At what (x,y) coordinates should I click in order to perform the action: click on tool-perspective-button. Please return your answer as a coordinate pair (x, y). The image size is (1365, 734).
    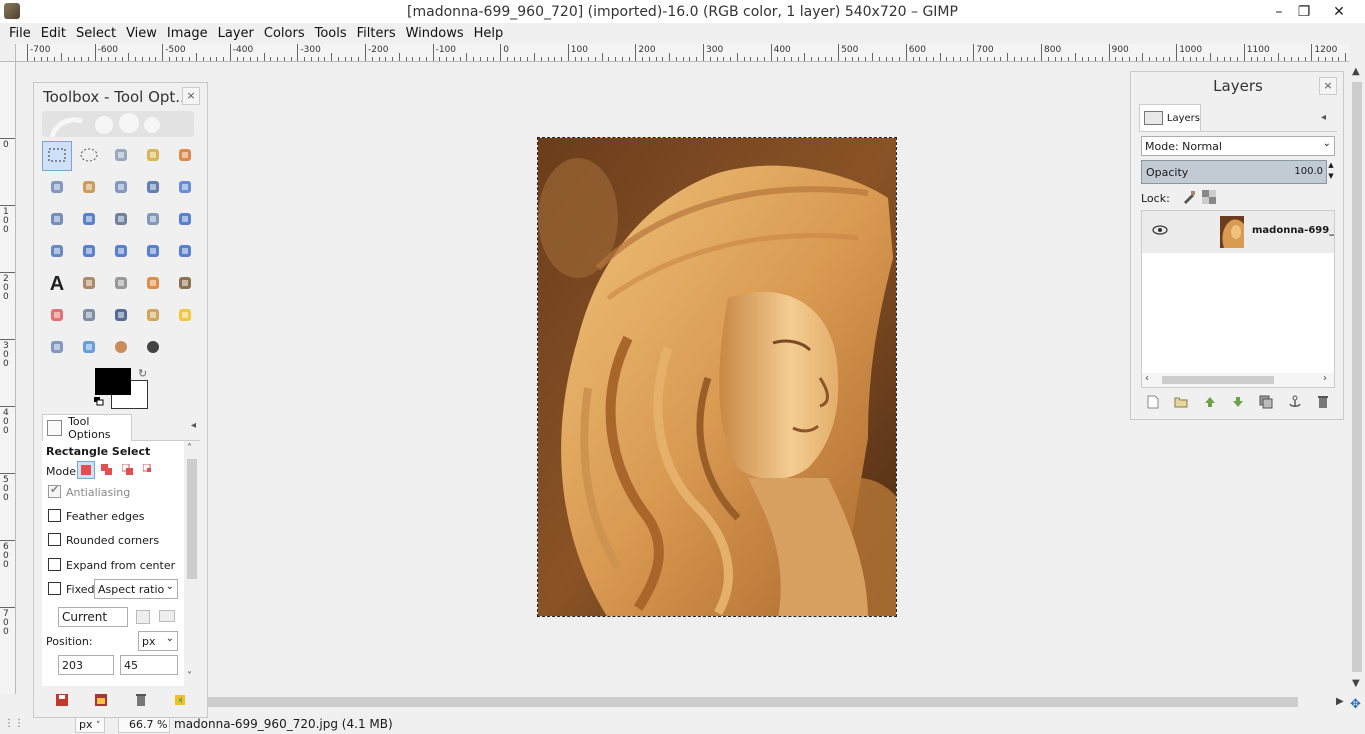
    Looking at the image, I should click on (121, 252).